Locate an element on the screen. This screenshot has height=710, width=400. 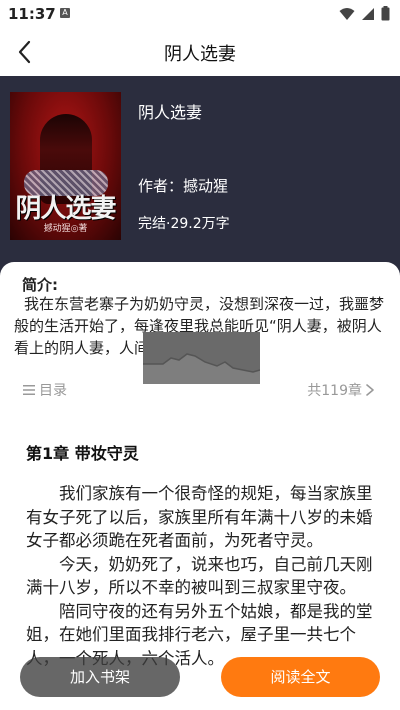
book-author: 作者：撼动猩 is located at coordinates (183, 186).